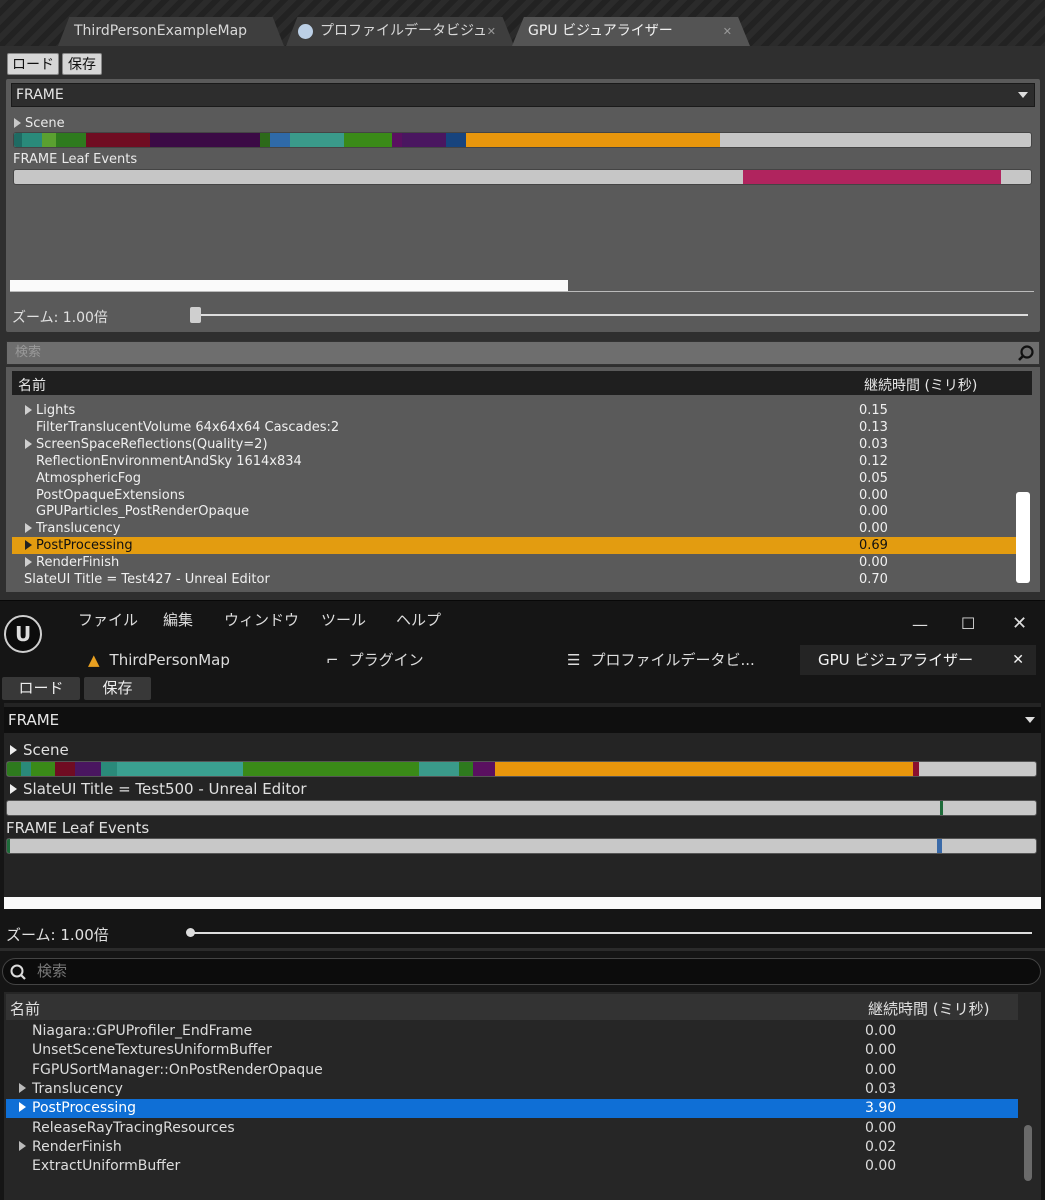 The width and height of the screenshot is (1045, 1200). Describe the element at coordinates (896, 660) in the screenshot. I see `tab-label: GPU ビジュアライザー` at that location.